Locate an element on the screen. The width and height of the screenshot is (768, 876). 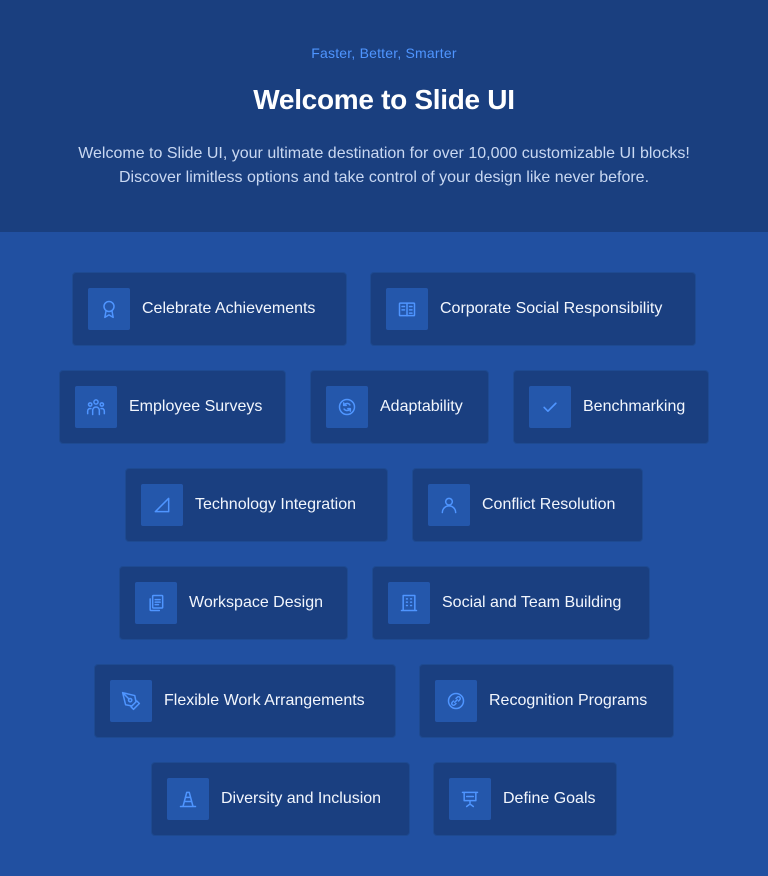
copy-icon is located at coordinates (156, 603).